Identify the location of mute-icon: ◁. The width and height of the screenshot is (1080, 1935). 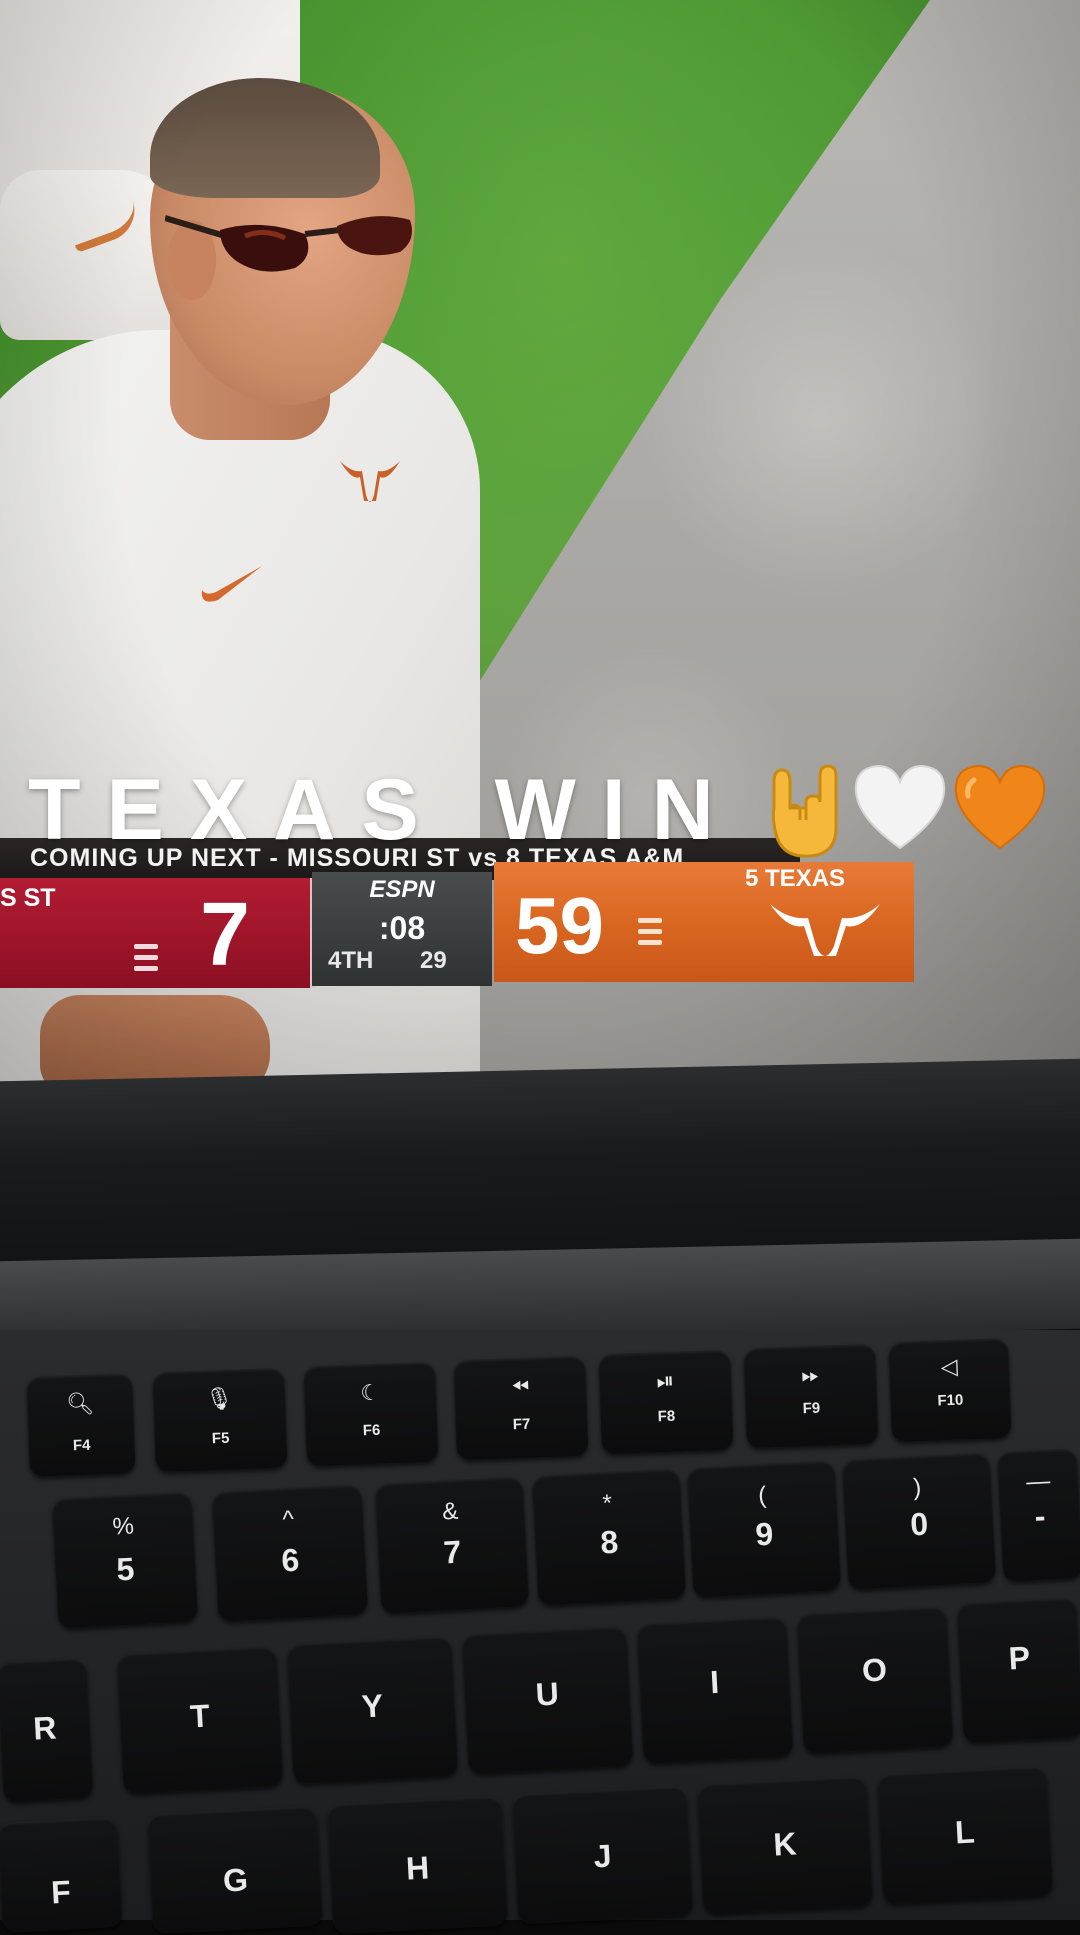
(949, 1366).